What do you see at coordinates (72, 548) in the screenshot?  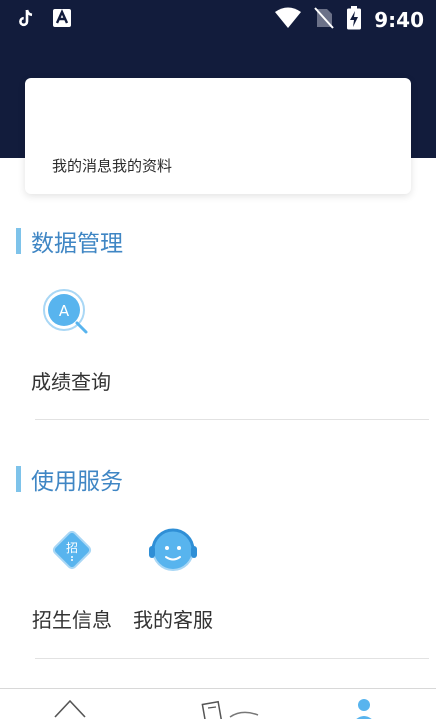 I see `admissions-glyph: 招` at bounding box center [72, 548].